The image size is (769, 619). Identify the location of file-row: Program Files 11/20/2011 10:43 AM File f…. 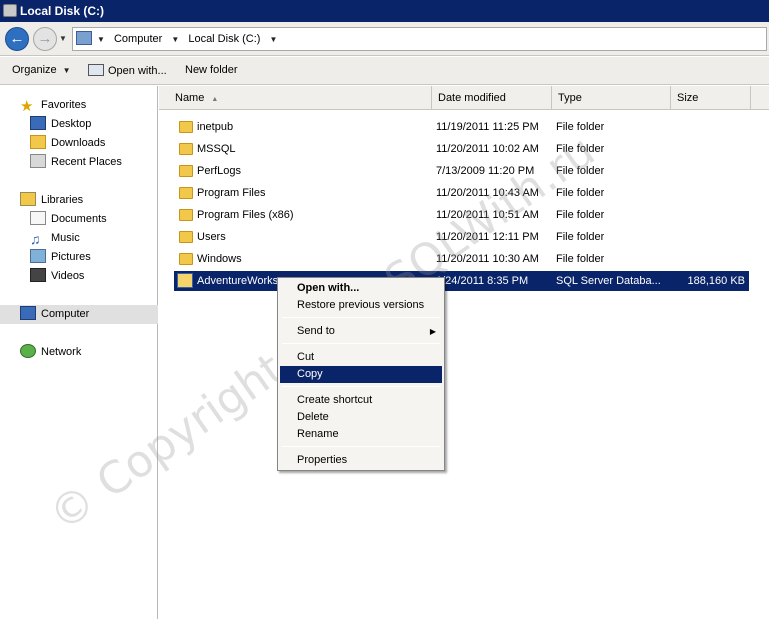
(464, 193).